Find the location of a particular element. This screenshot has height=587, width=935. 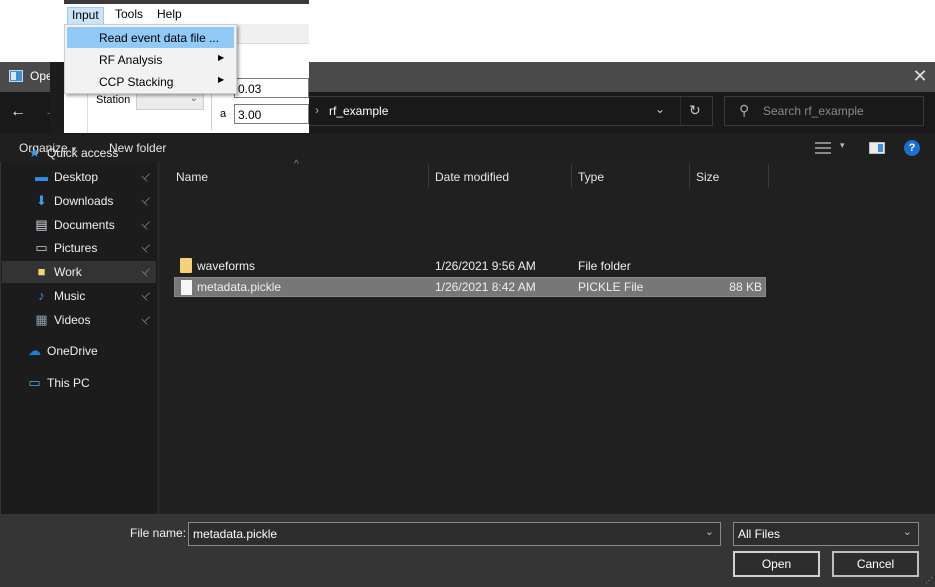

sidebar-item-label: This PC is located at coordinates (68, 383).